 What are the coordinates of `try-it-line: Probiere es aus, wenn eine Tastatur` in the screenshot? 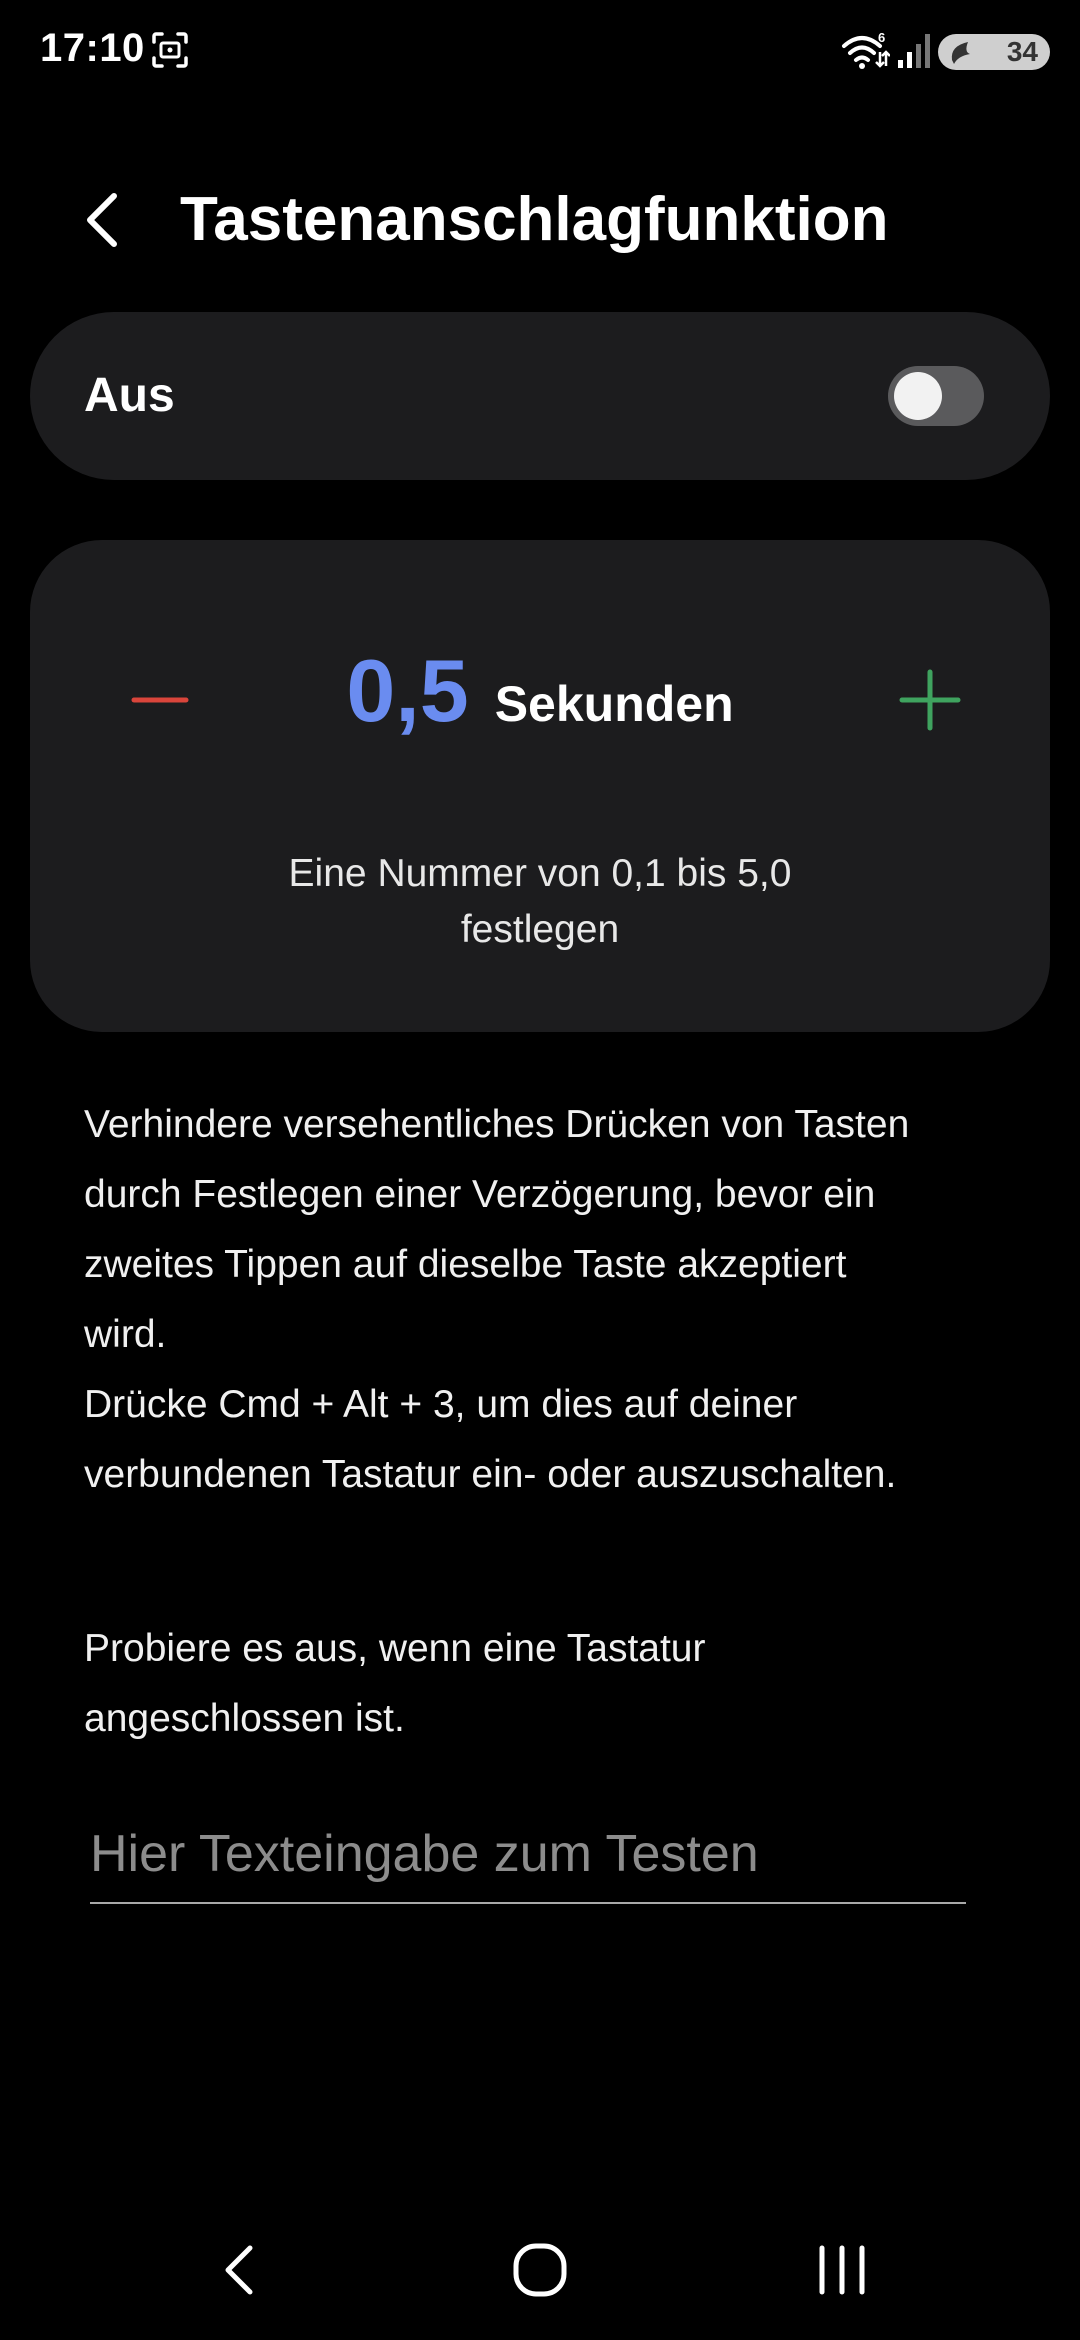 It's located at (395, 1648).